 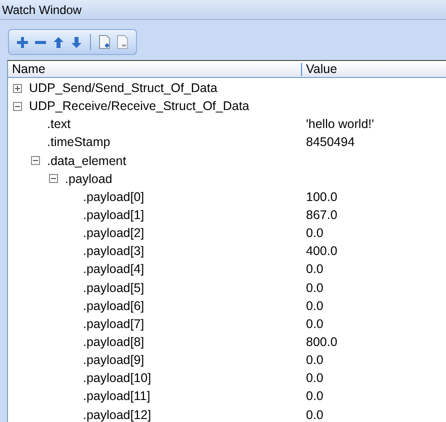 I want to click on tree-item: UDP_Send/Send_Struct_Of_Data, so click(x=123, y=88).